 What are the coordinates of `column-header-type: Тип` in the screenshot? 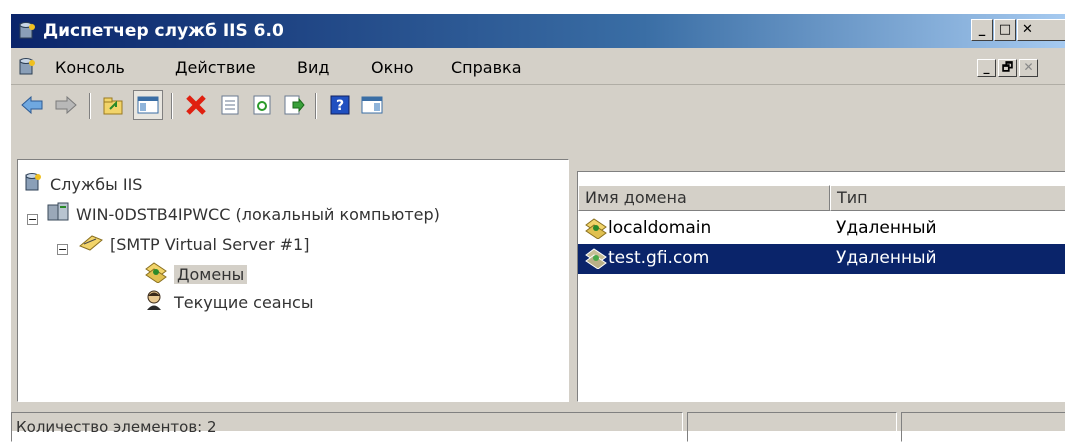 It's located at (947, 198).